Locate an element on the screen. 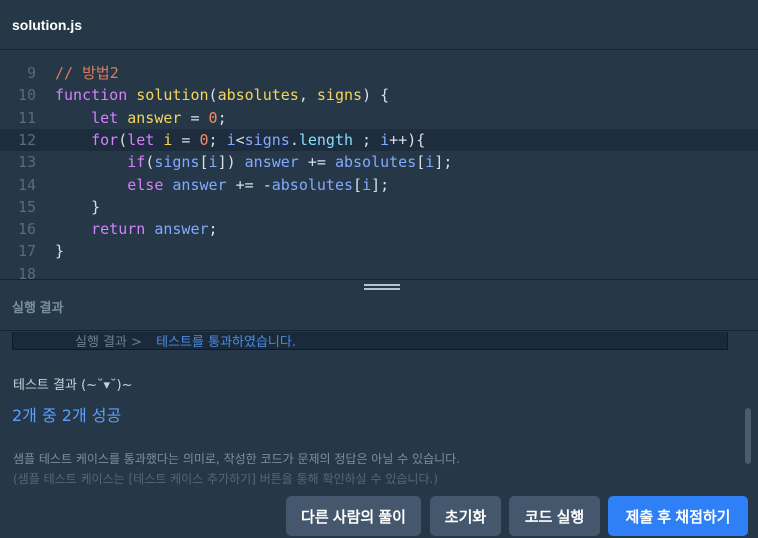  file-name: solution.js is located at coordinates (47, 24).